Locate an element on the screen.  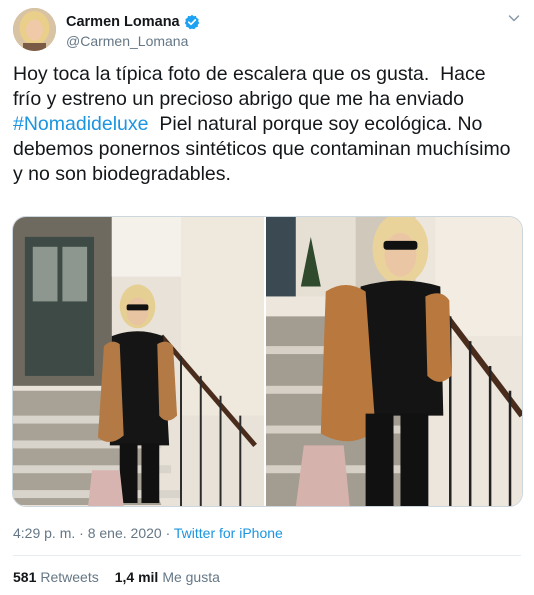
hashtag-link: #Nomadideluxe is located at coordinates (81, 124).